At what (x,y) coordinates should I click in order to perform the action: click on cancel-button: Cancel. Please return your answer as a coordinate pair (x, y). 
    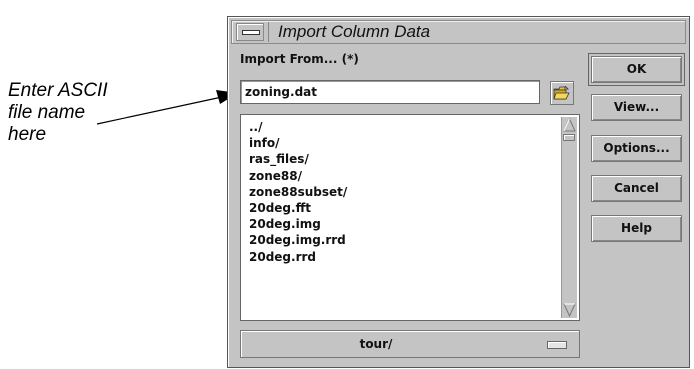
    Looking at the image, I should click on (636, 188).